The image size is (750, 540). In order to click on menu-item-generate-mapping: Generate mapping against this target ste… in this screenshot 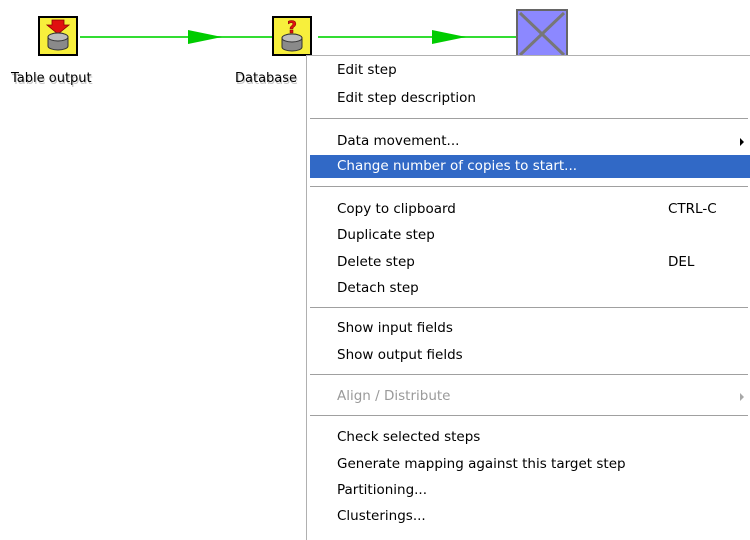, I will do `click(530, 464)`.